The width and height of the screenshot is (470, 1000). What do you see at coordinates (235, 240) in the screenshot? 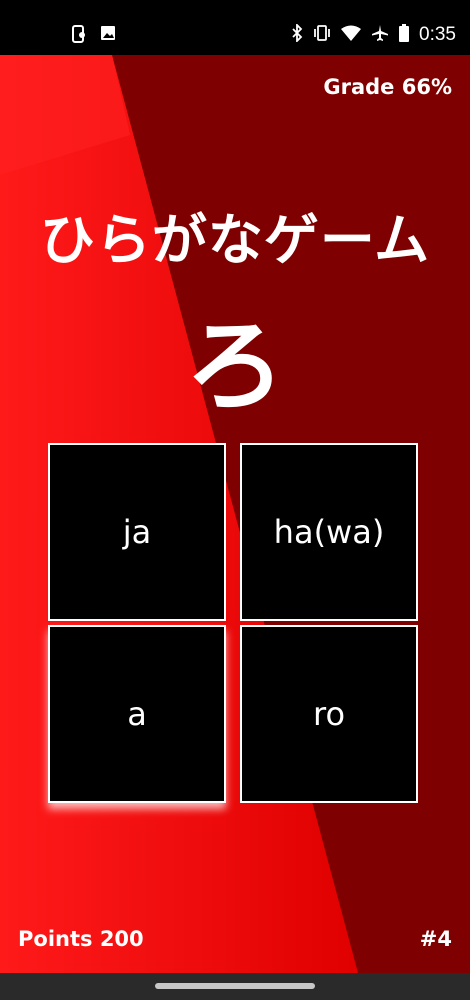
I see `game-title: ひらがなゲーム` at bounding box center [235, 240].